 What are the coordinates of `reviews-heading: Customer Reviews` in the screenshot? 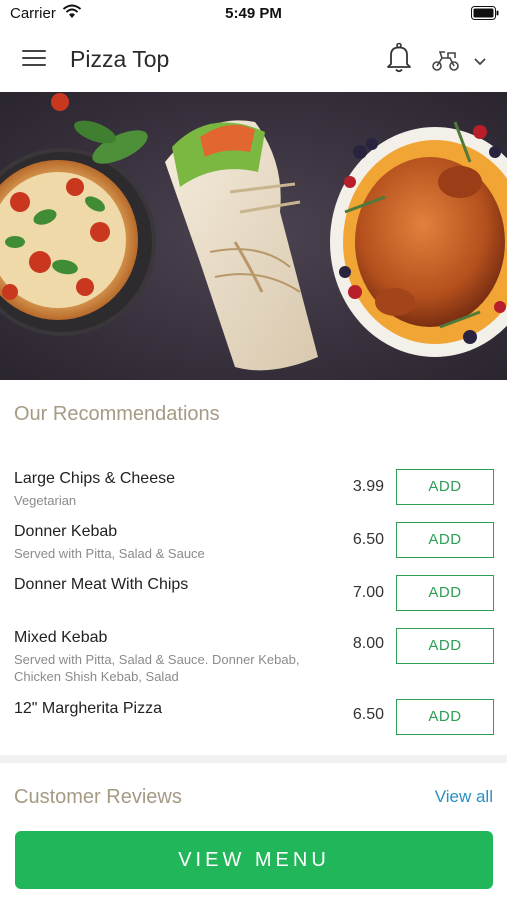 It's located at (98, 797).